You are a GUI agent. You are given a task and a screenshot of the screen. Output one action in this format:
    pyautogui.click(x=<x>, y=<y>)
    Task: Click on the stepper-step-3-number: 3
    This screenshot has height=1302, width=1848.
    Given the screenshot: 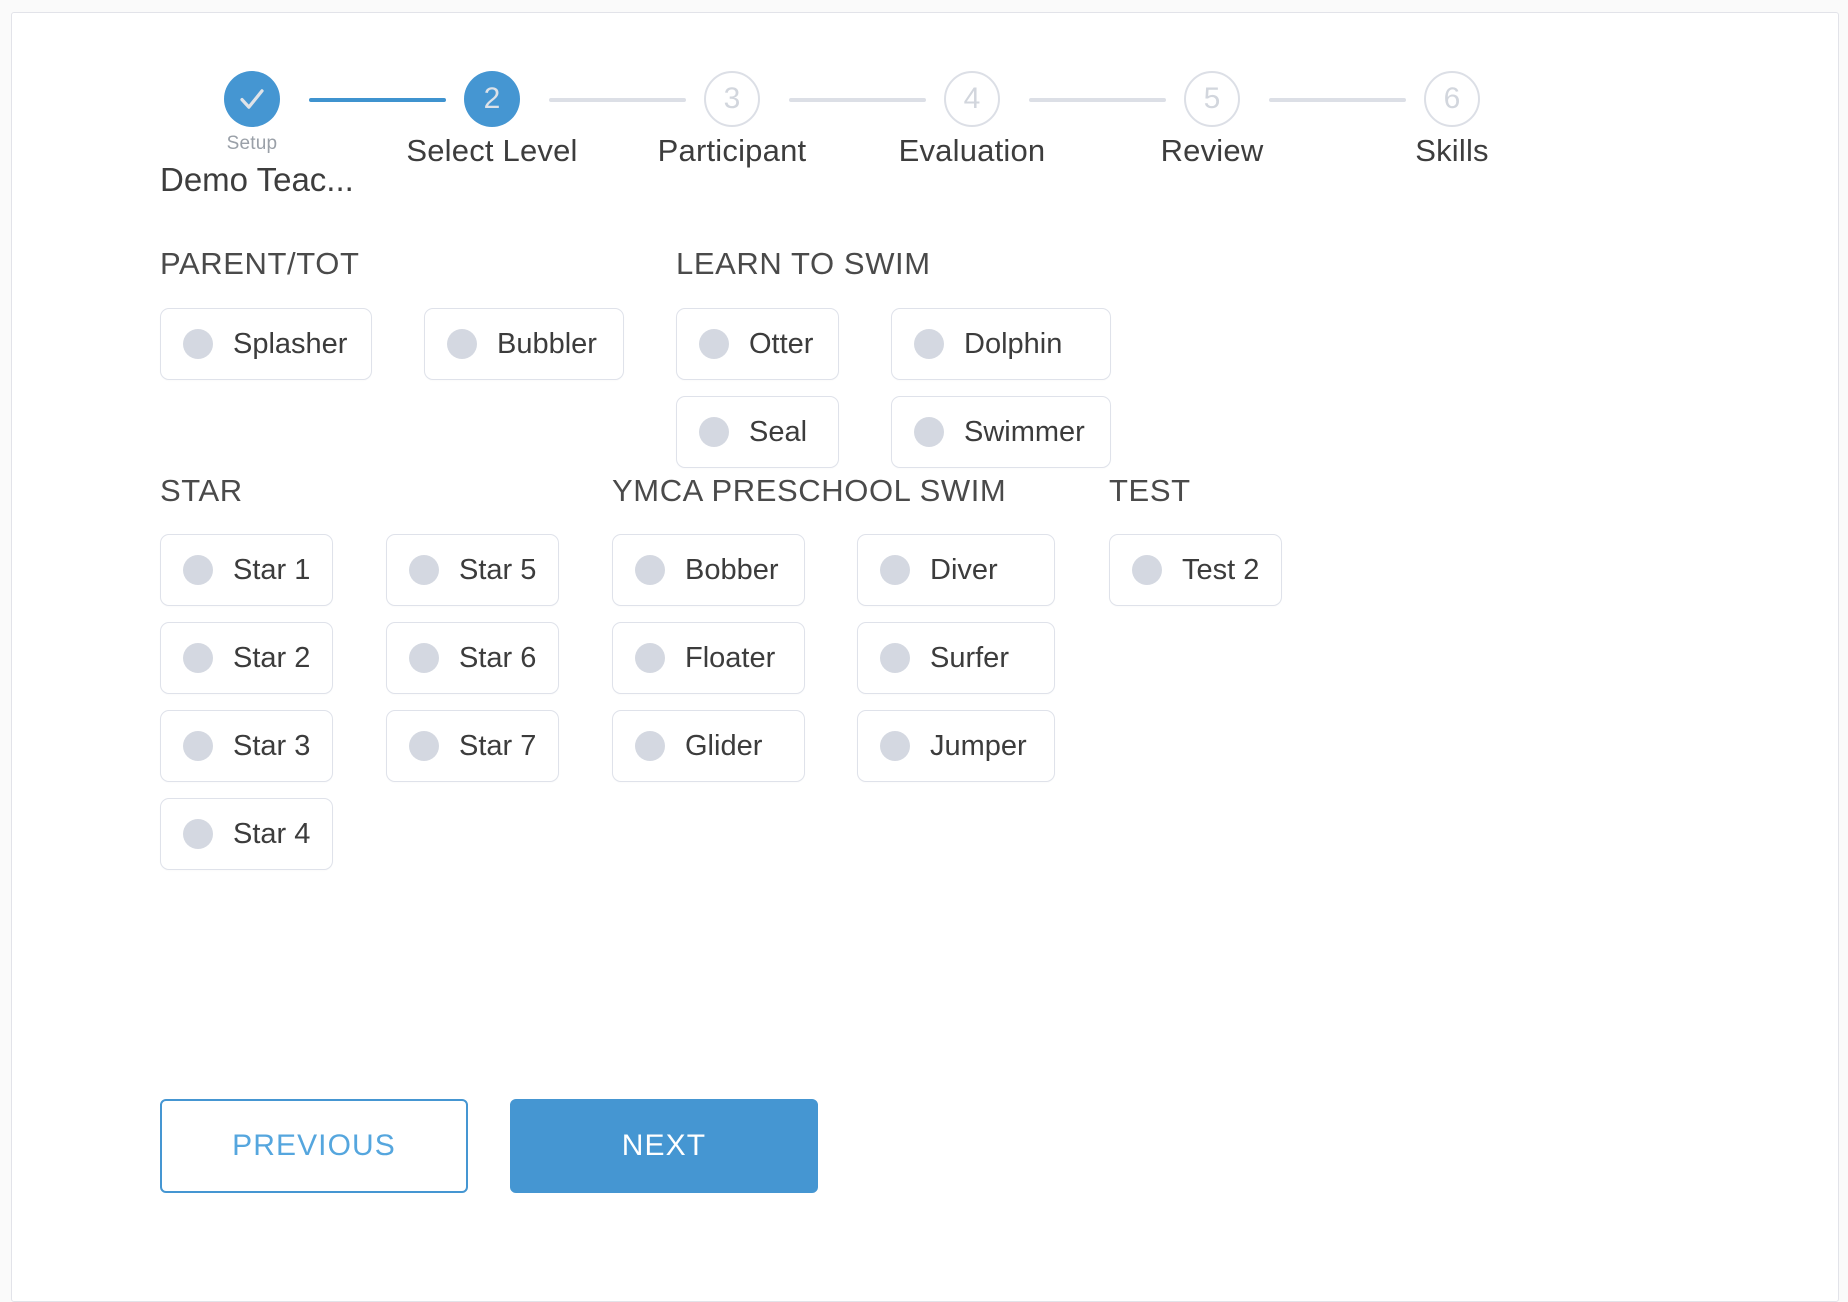 What is the action you would take?
    pyautogui.click(x=732, y=99)
    